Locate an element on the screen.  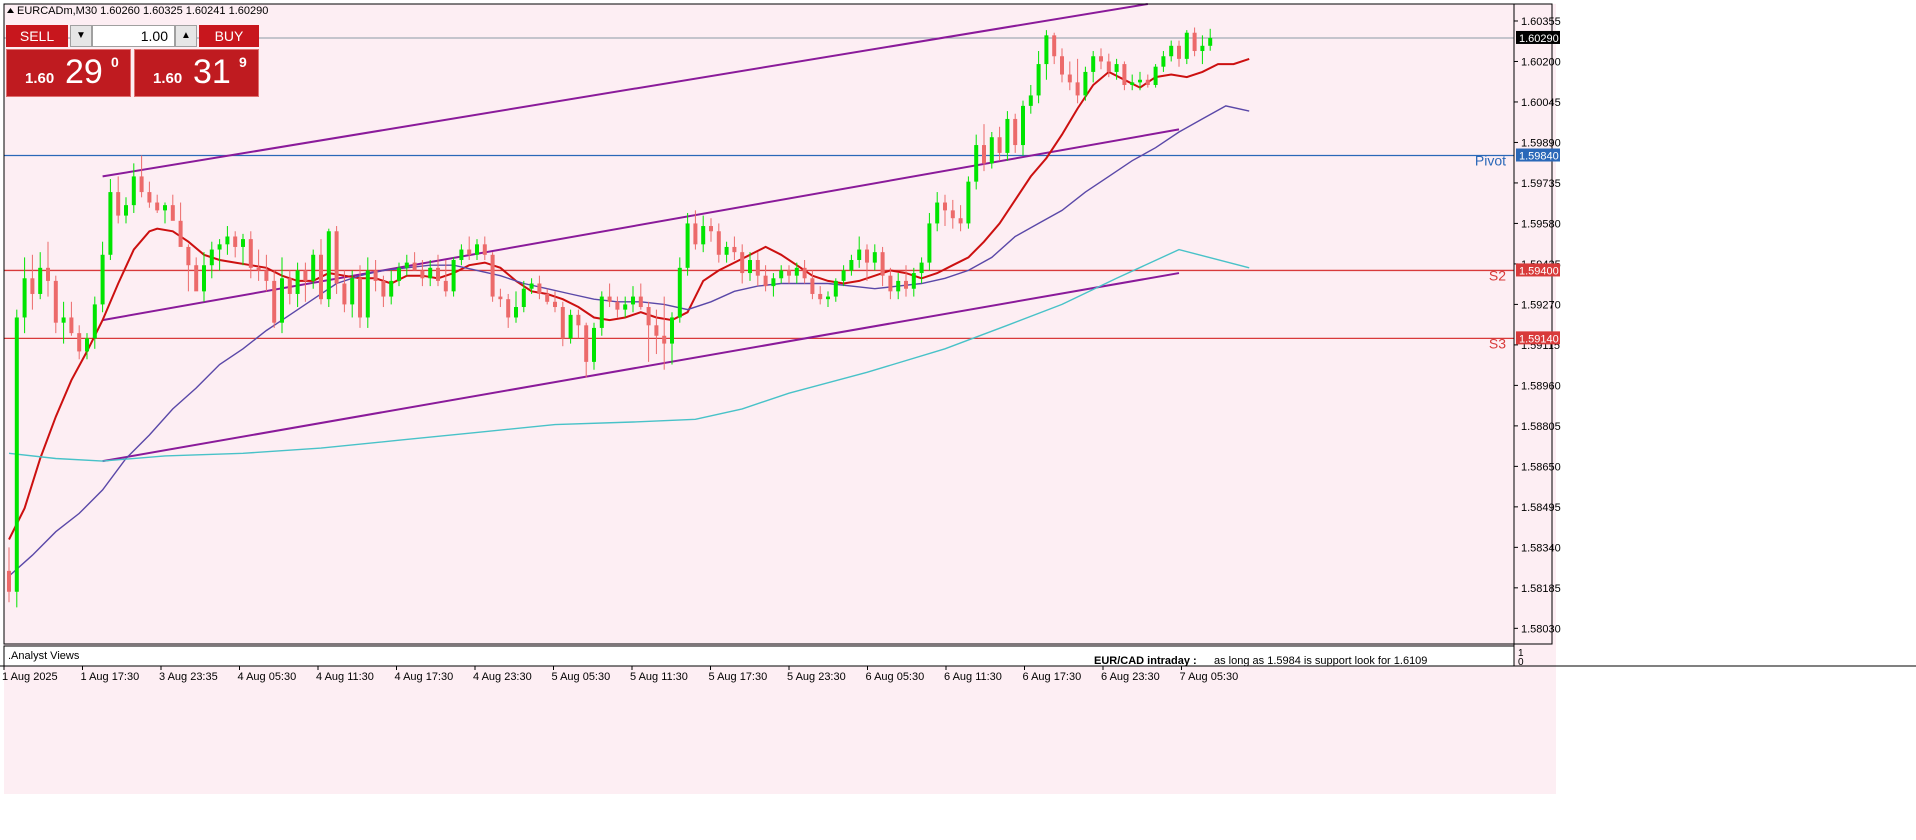
sell-price-prefix: 1.60 is located at coordinates (40, 78).